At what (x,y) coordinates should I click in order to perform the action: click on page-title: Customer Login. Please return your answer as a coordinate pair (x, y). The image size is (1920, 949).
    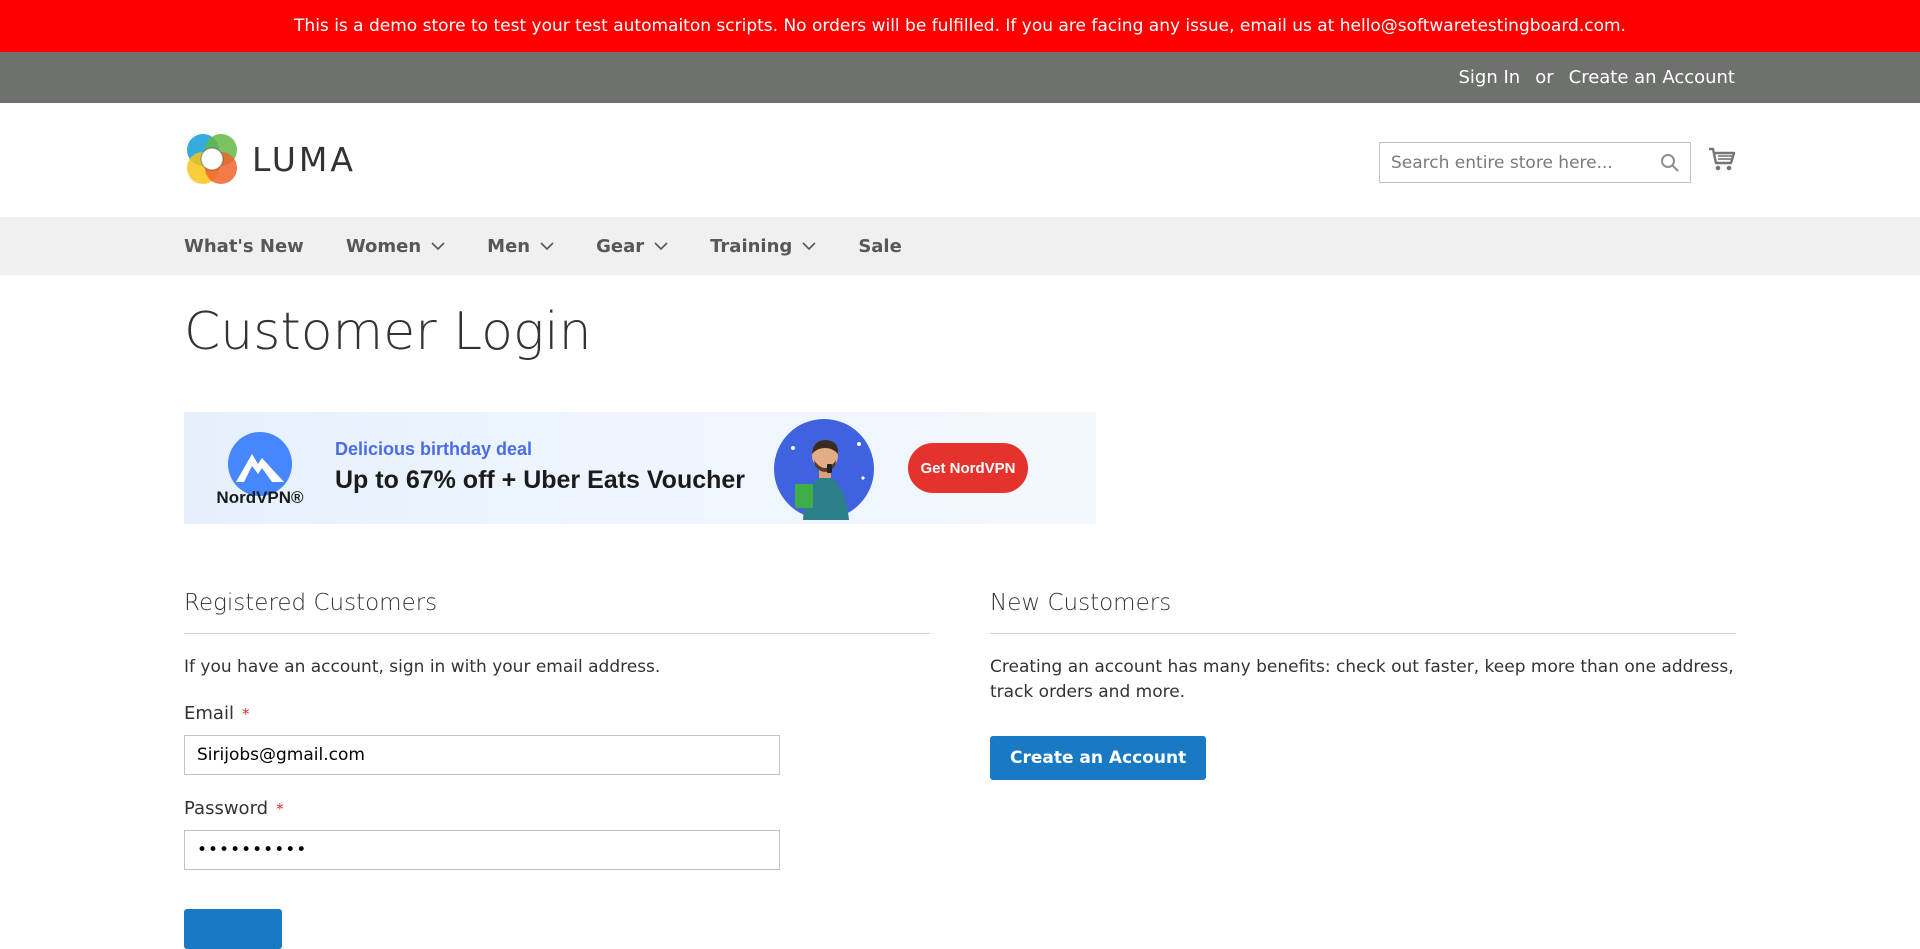
    Looking at the image, I should click on (388, 332).